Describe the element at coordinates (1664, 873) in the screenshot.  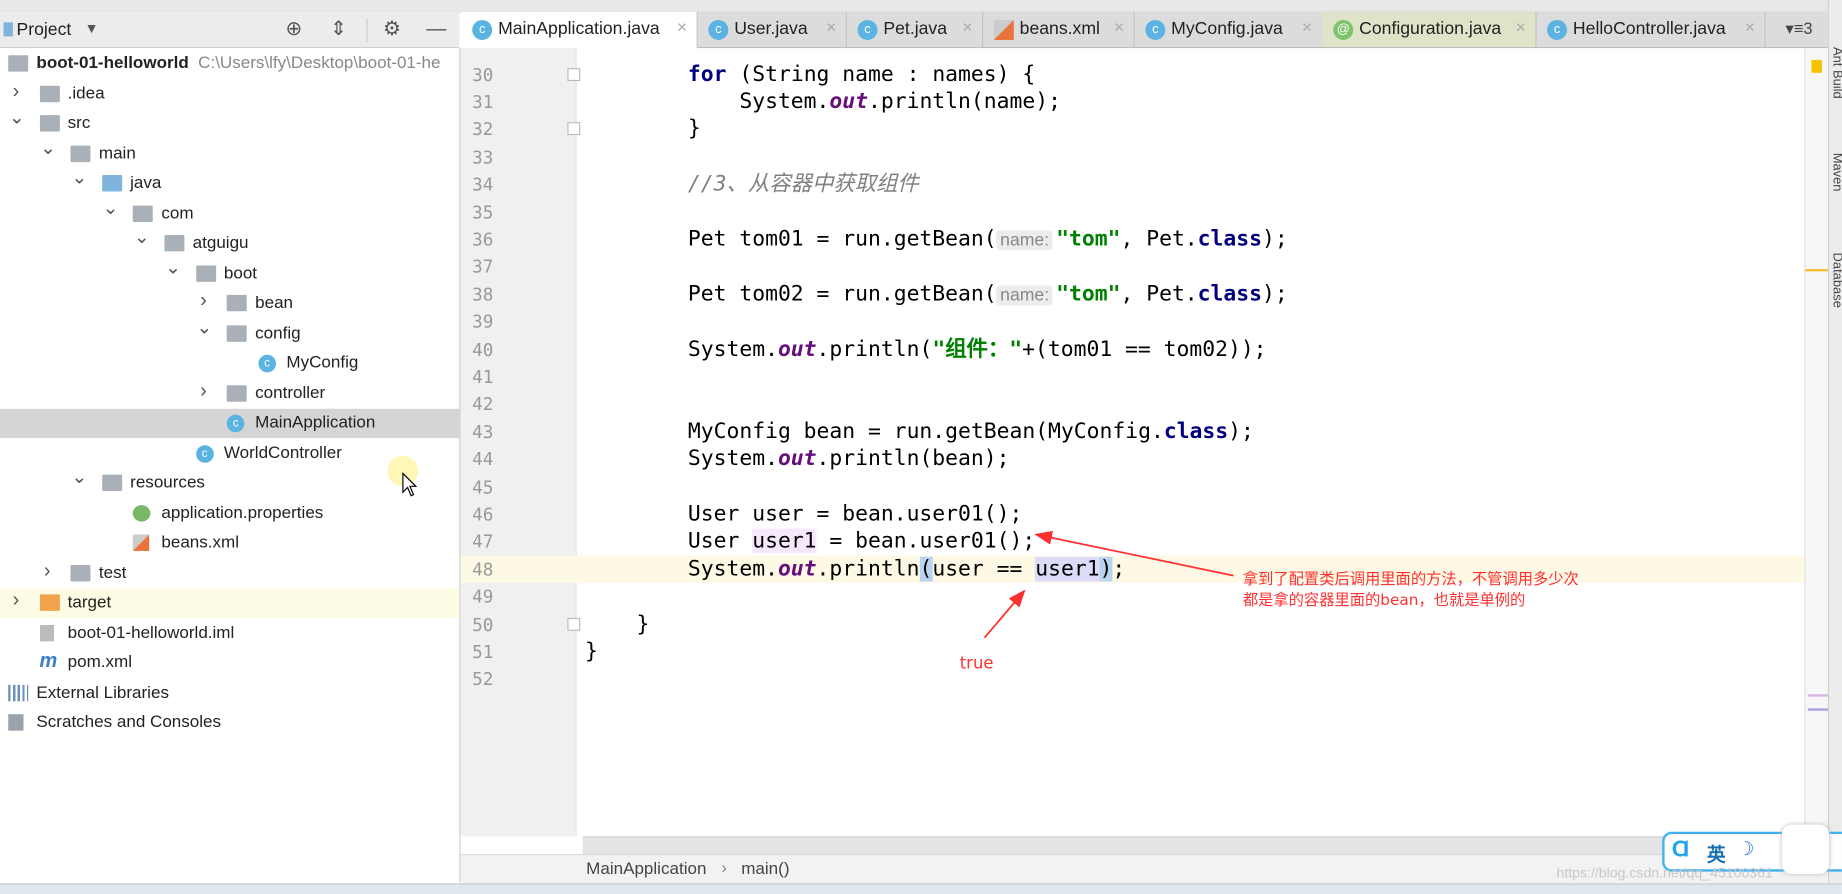
I see `watermark: https://blog.csdn.net/qq_45100361` at that location.